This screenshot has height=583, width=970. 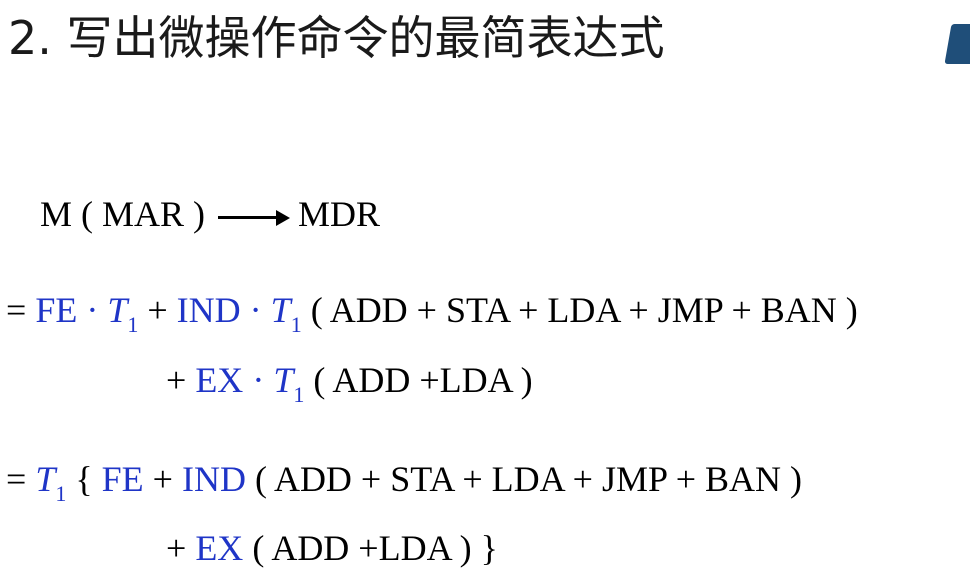 I want to click on instruction-group: ( ADD +LDA ) }, so click(x=375, y=548).